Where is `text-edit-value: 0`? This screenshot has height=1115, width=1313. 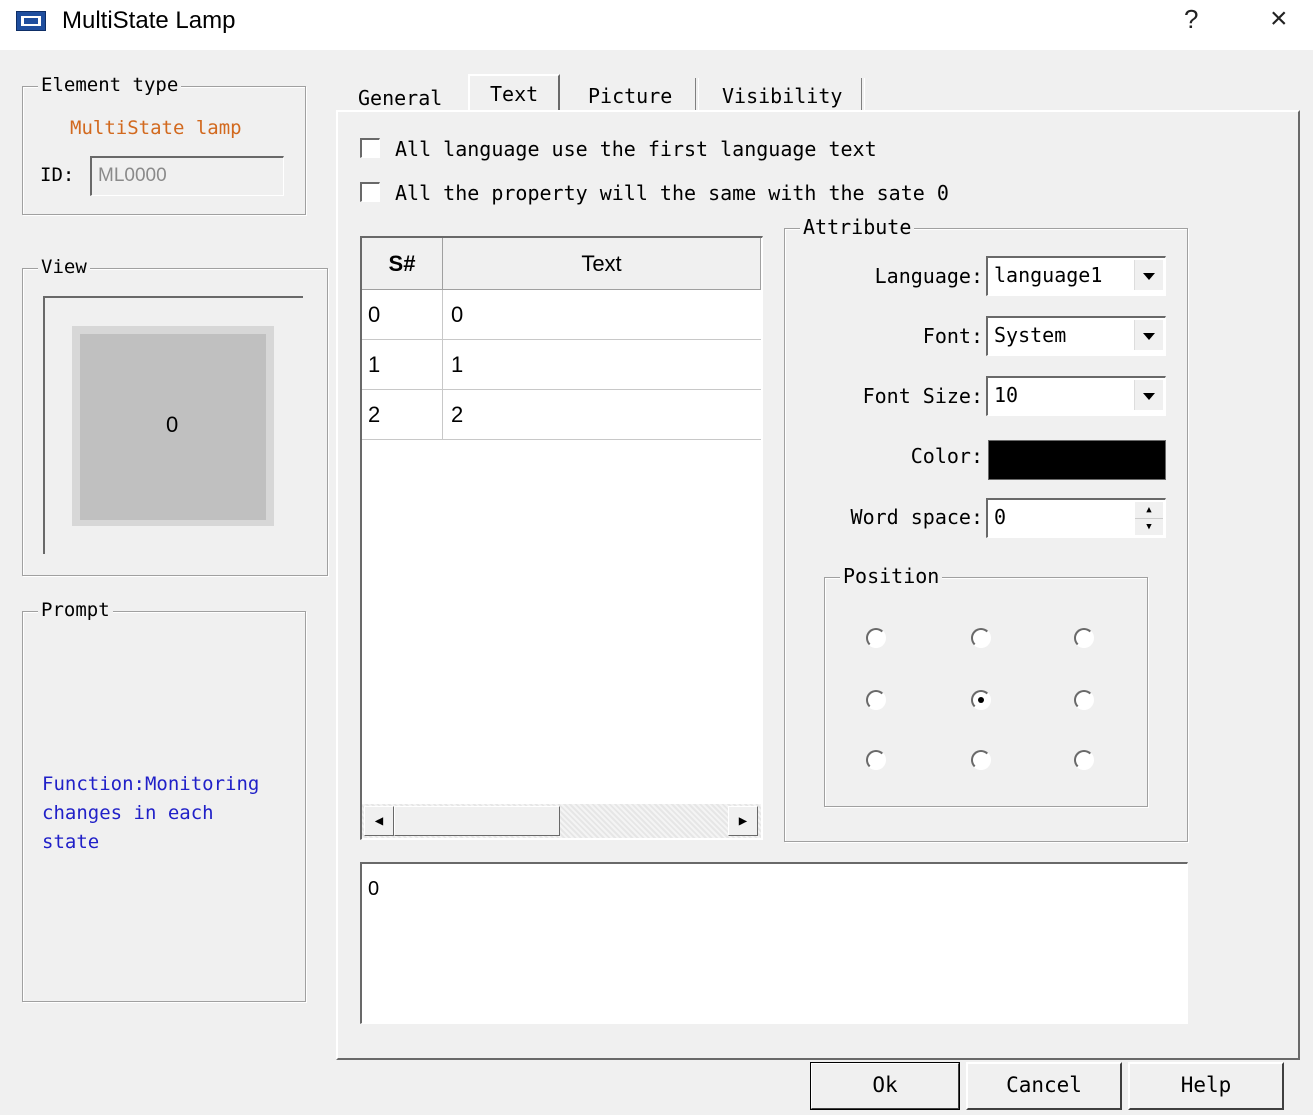
text-edit-value: 0 is located at coordinates (374, 889).